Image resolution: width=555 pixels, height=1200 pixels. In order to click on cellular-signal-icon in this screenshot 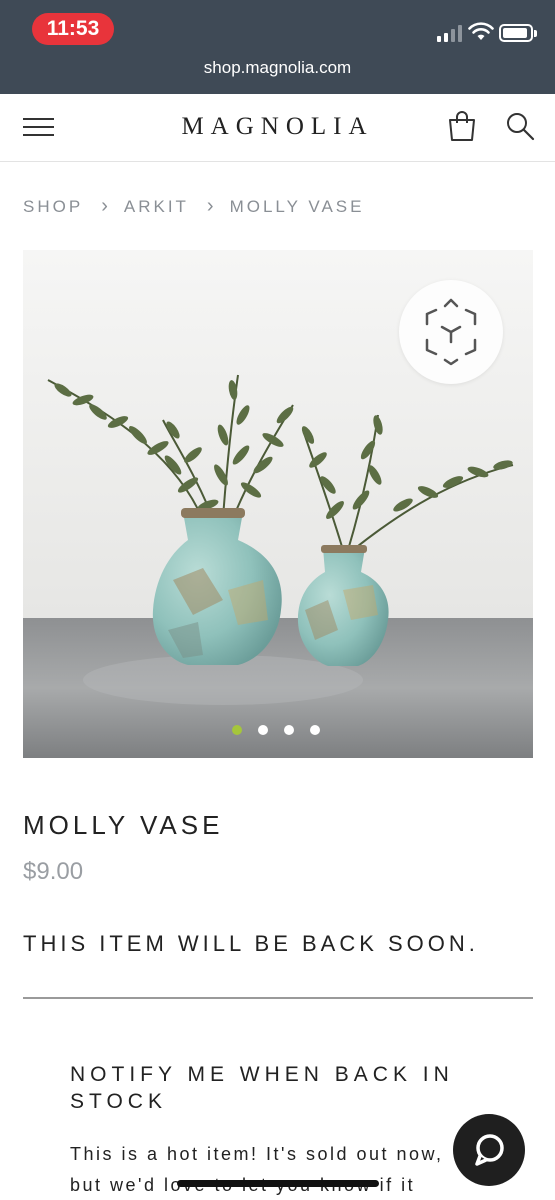, I will do `click(450, 33)`.